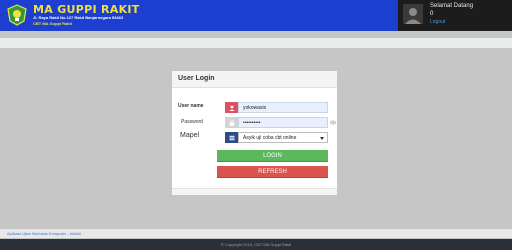 Image resolution: width=512 pixels, height=250 pixels. I want to click on user-name: 0, so click(432, 14).